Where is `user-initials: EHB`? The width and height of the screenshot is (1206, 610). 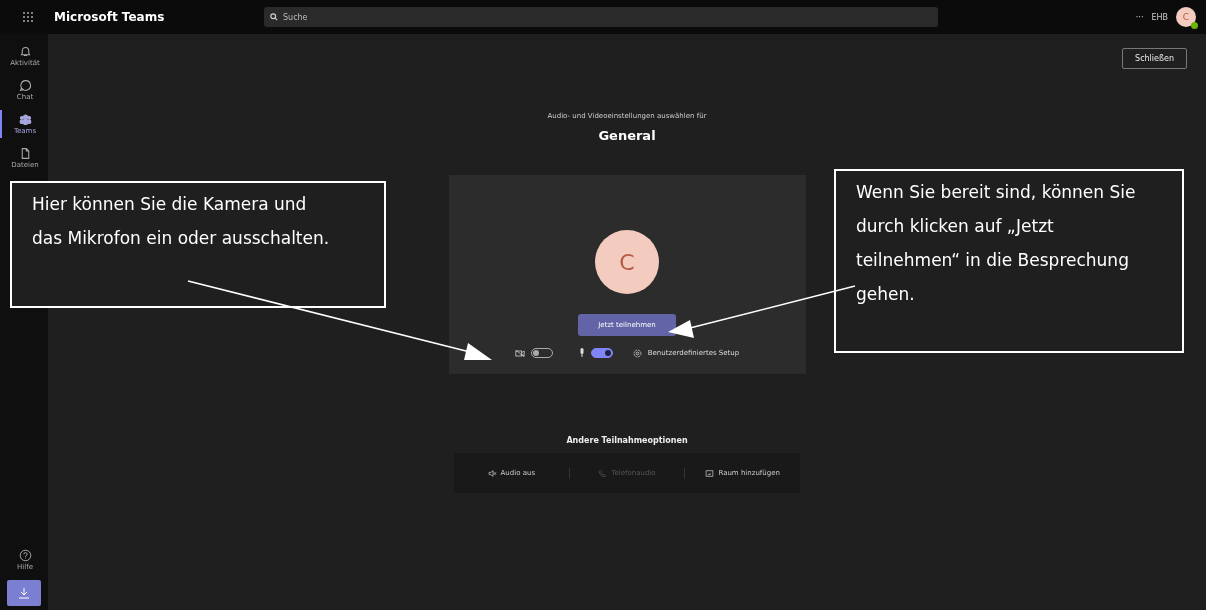 user-initials: EHB is located at coordinates (1159, 17).